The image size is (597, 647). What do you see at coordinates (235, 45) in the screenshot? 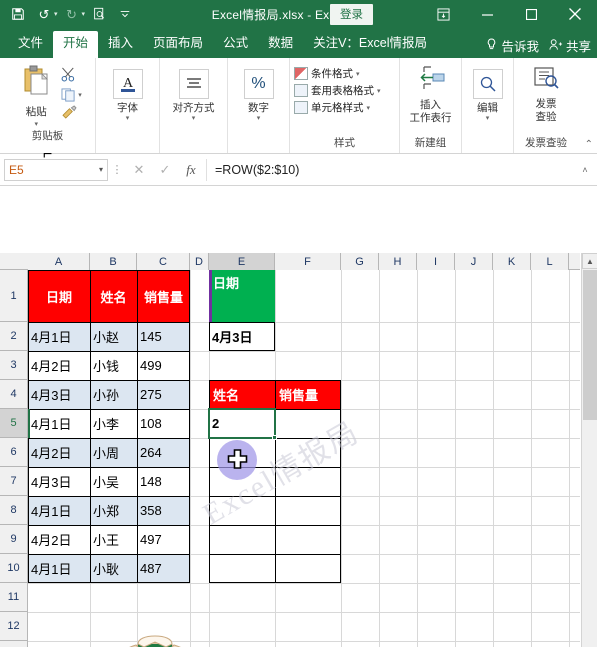
I see `tab-formulas: 公式` at bounding box center [235, 45].